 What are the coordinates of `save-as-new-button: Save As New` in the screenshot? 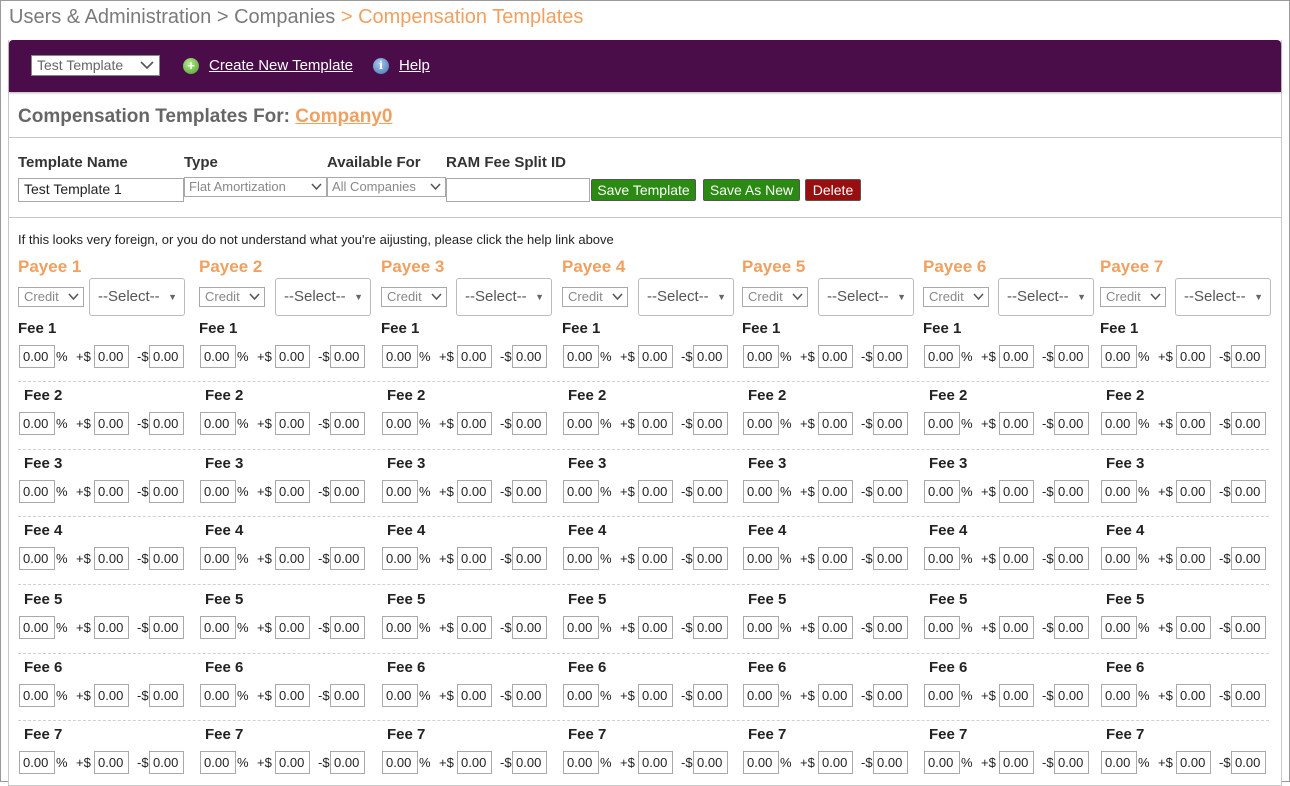 It's located at (751, 190).